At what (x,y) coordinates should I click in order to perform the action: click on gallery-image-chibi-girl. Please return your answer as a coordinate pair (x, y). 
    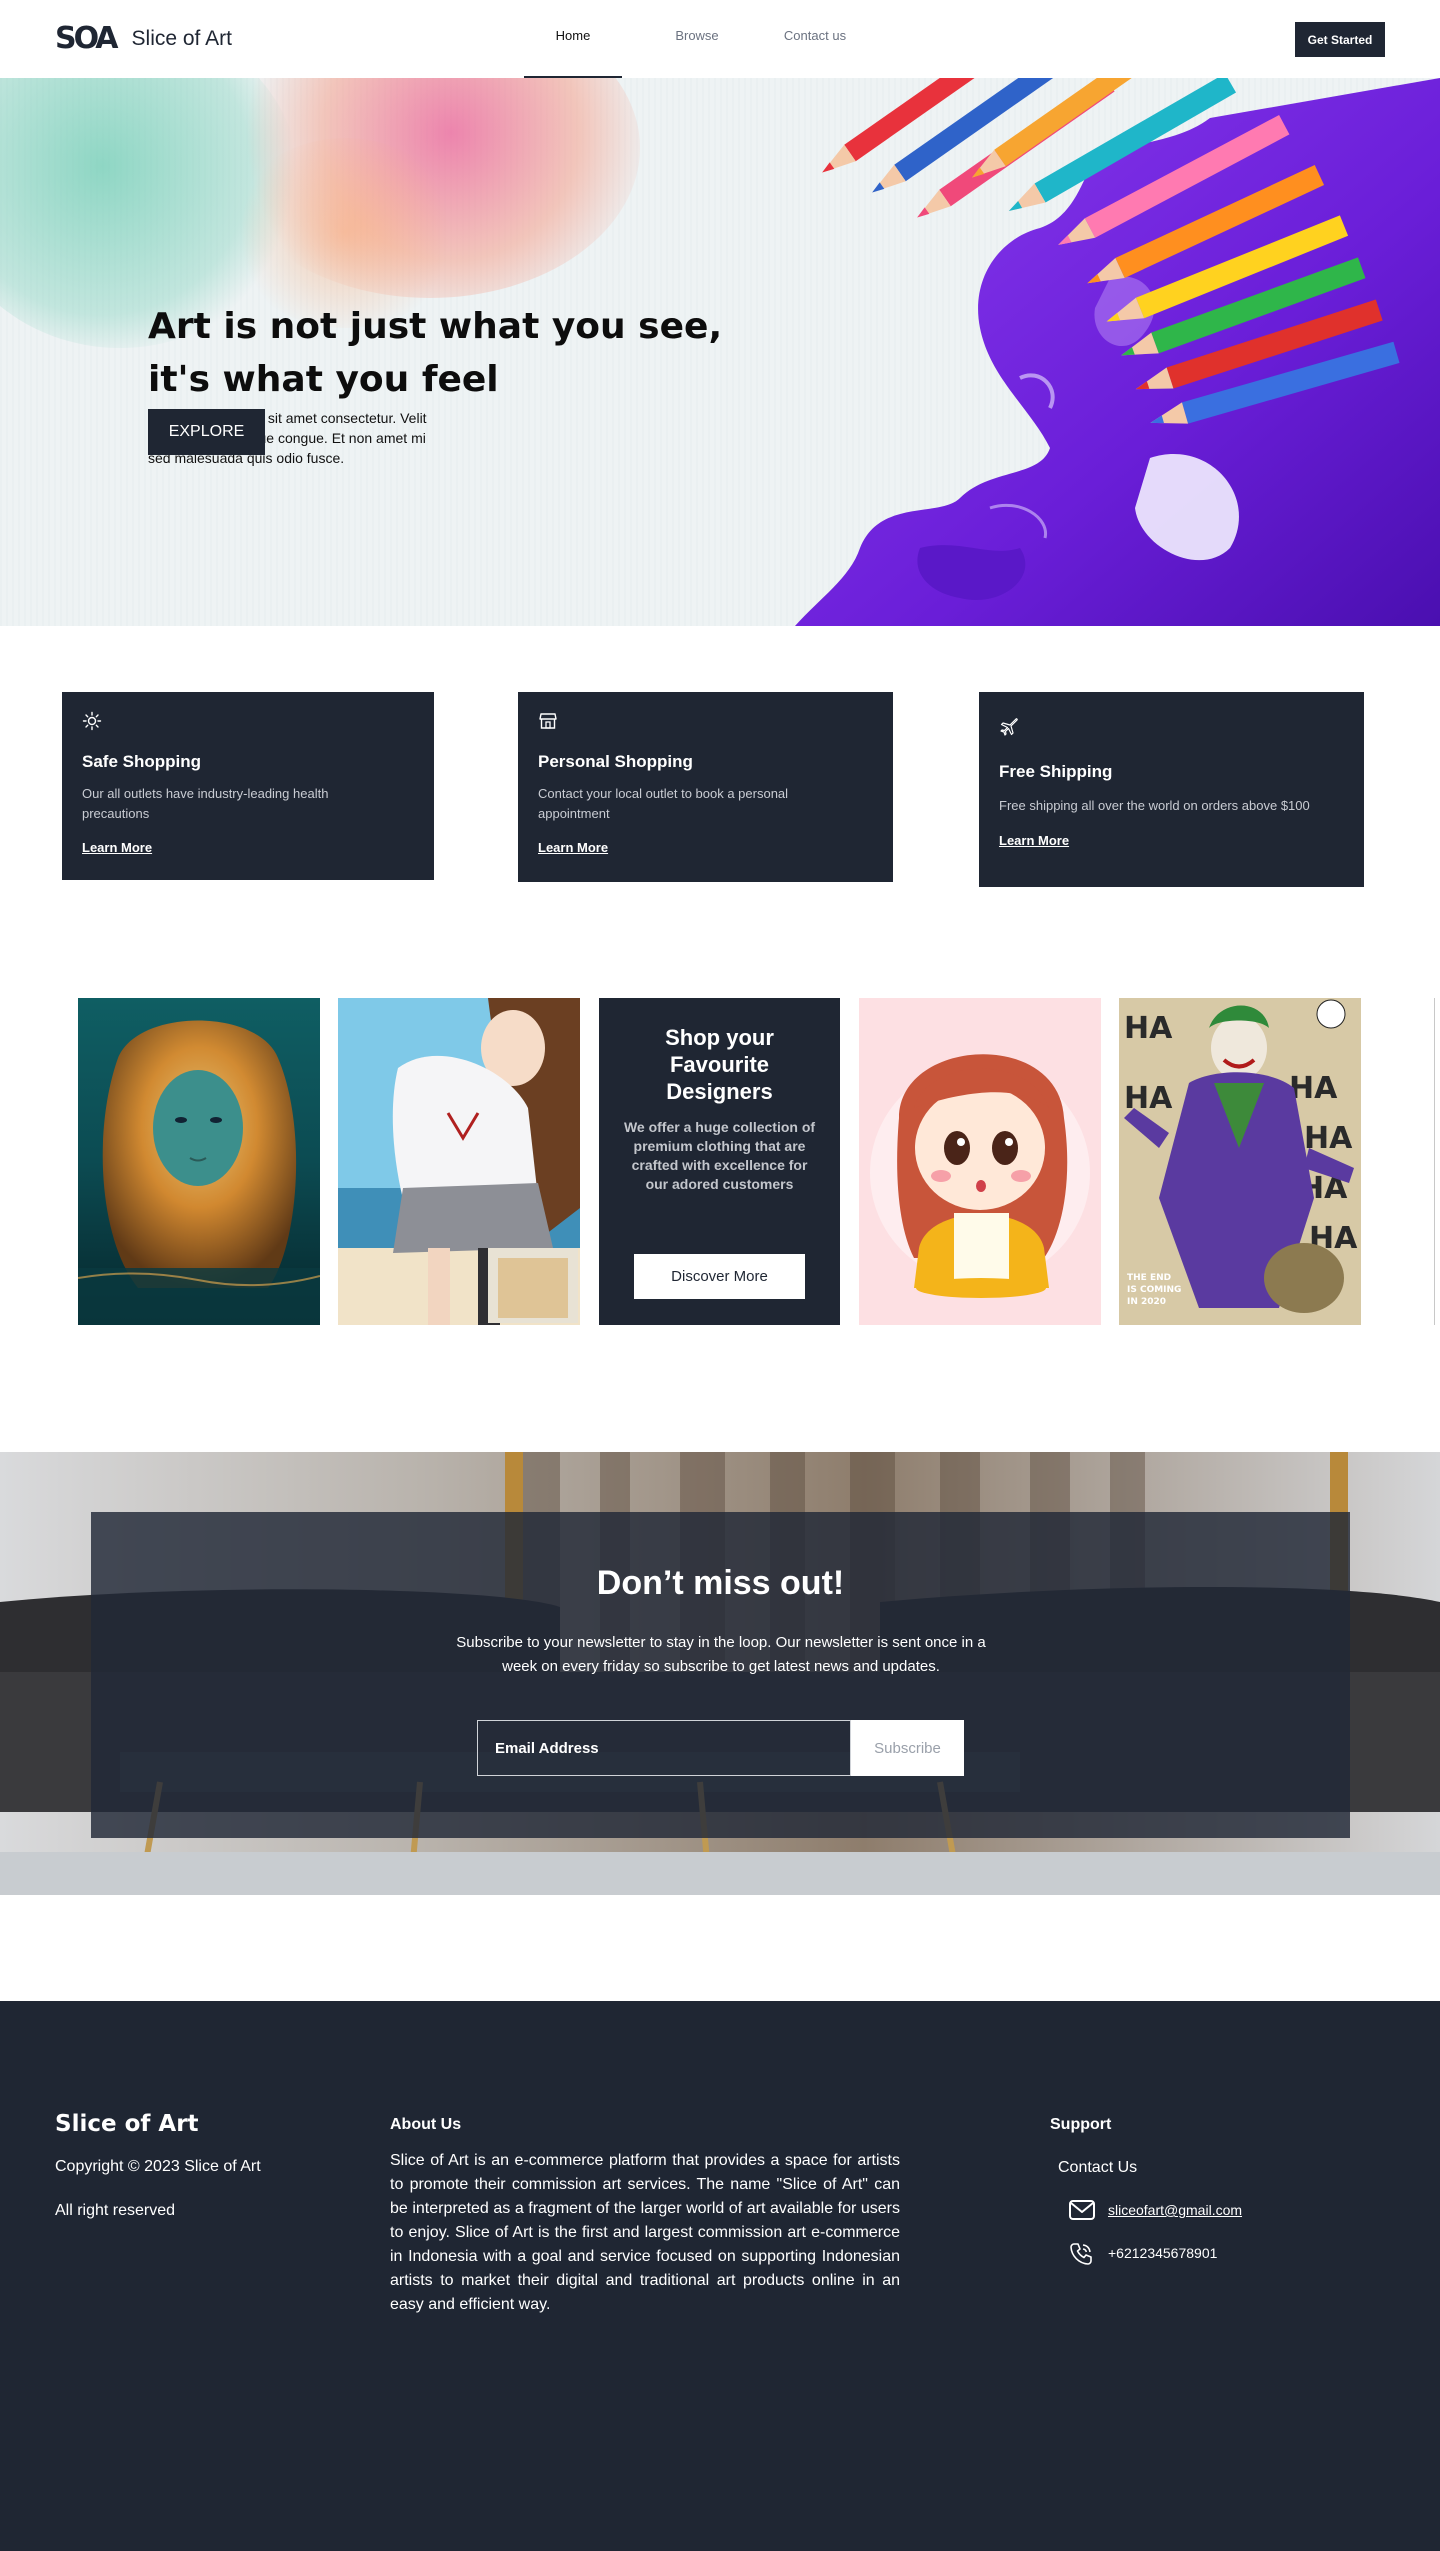
    Looking at the image, I should click on (980, 1161).